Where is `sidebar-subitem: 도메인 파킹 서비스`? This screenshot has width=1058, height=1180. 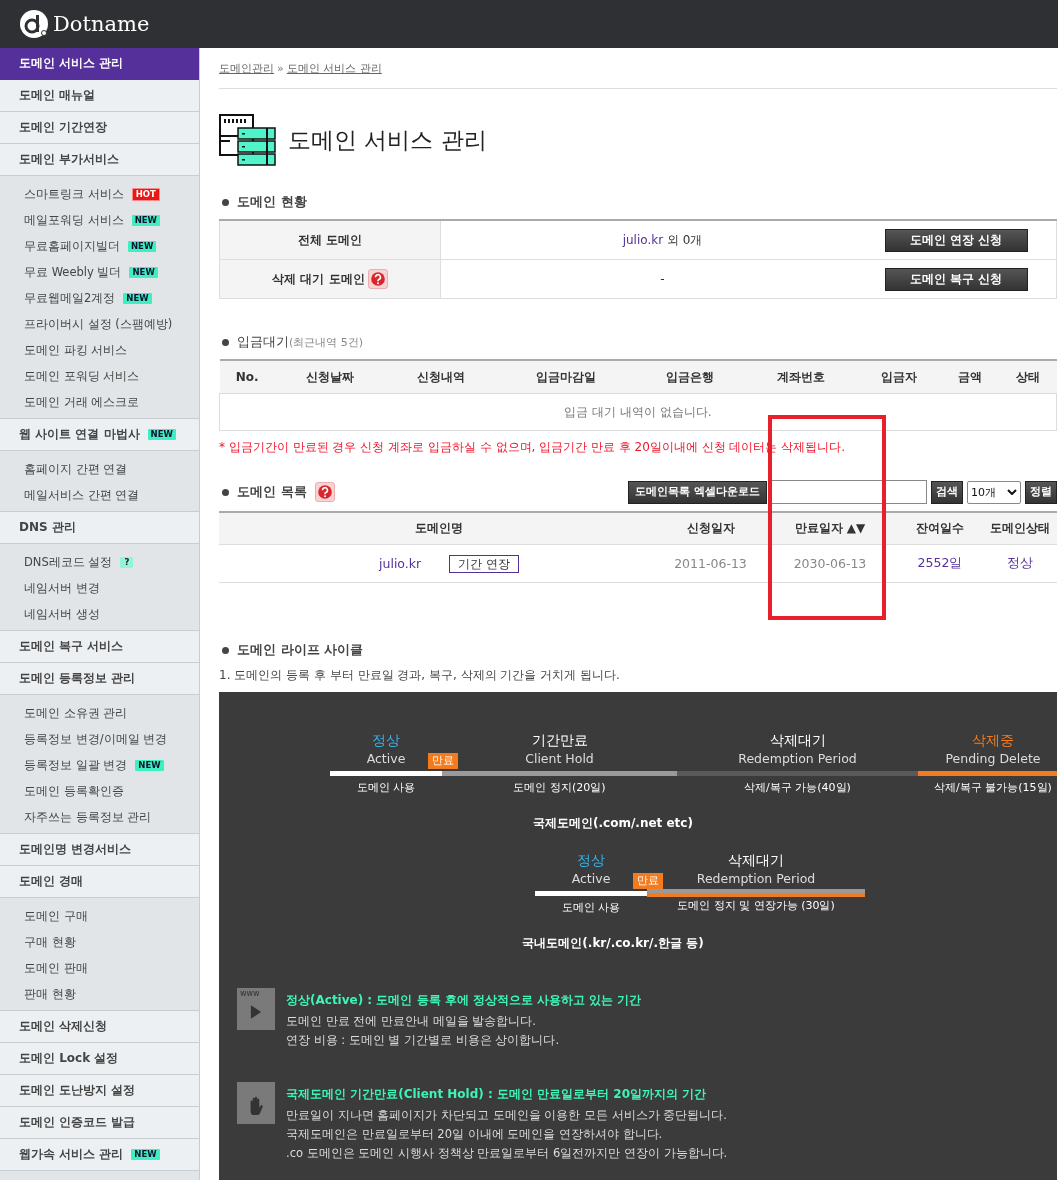
sidebar-subitem: 도메인 파킹 서비스 is located at coordinates (99, 350).